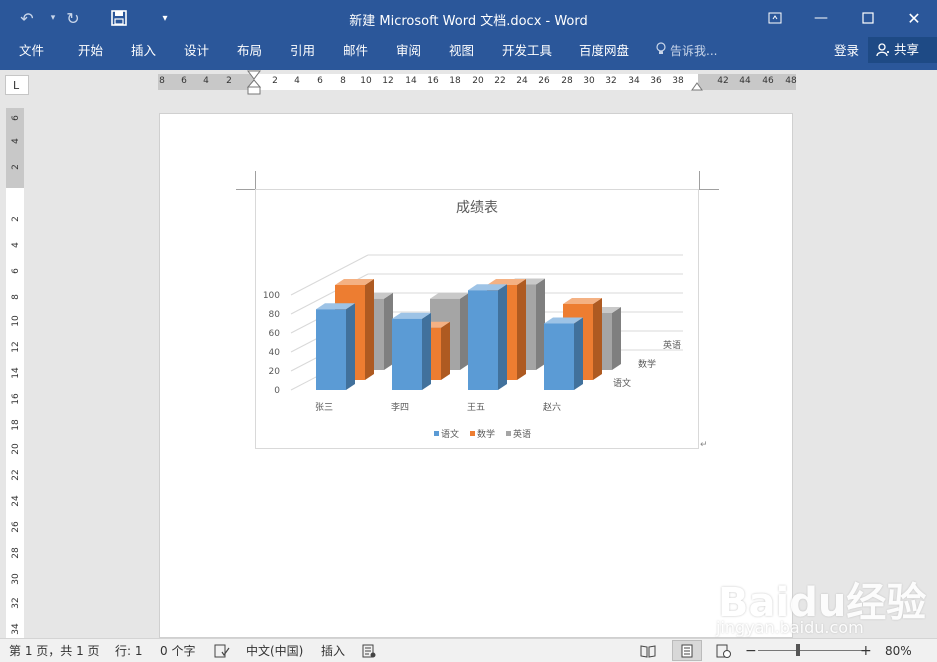 This screenshot has width=937, height=662. Describe the element at coordinates (320, 81) in the screenshot. I see `ruler-h-label: 6` at that location.